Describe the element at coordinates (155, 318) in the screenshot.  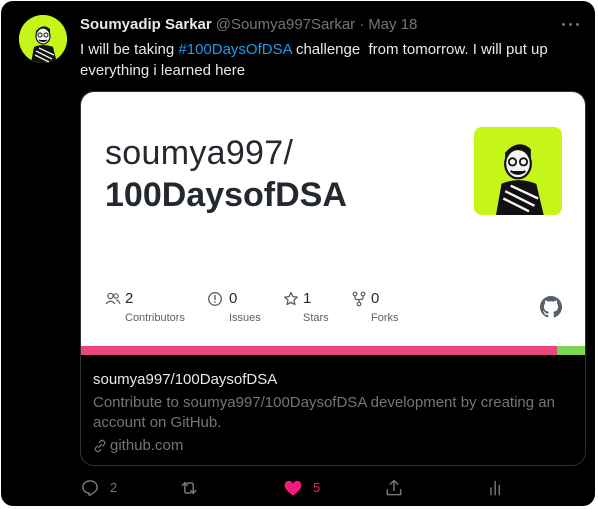
I see `contributors-label: Contributors` at that location.